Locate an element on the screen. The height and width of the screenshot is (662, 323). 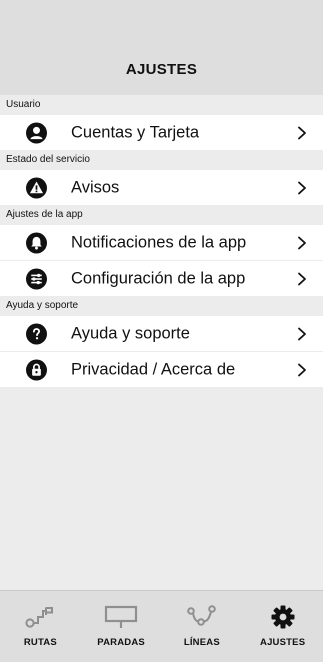
tab-label: LÍNEAS is located at coordinates (201, 642).